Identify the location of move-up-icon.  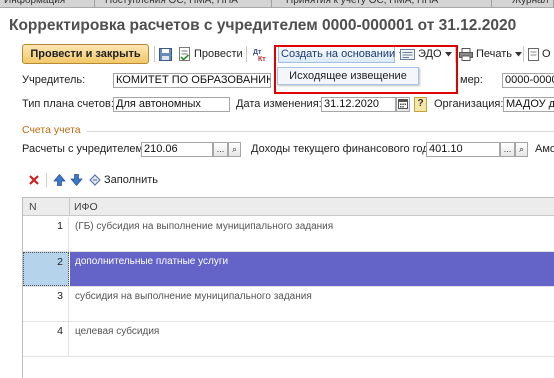
(59, 180).